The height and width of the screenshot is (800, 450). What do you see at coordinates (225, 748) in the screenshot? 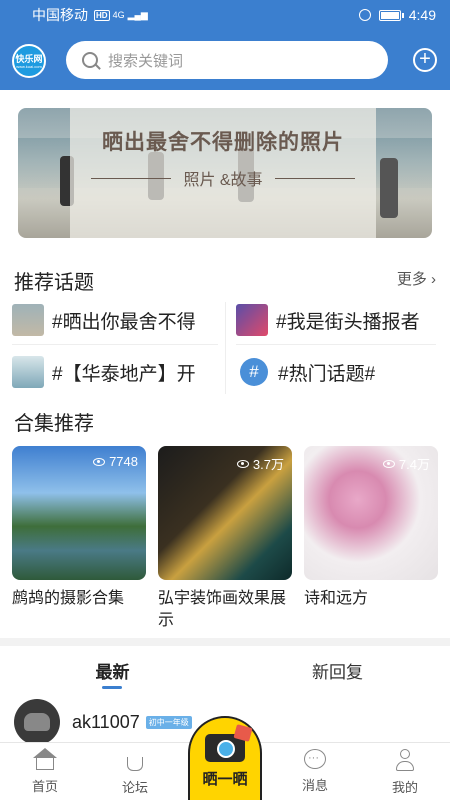
I see `camera-icon` at bounding box center [225, 748].